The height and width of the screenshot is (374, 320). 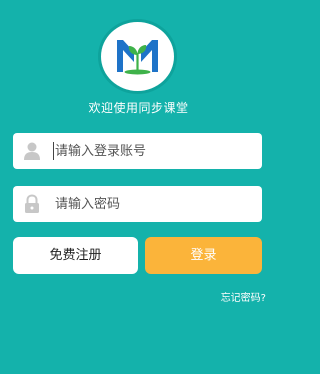 What do you see at coordinates (32, 203) in the screenshot?
I see `lock-icon` at bounding box center [32, 203].